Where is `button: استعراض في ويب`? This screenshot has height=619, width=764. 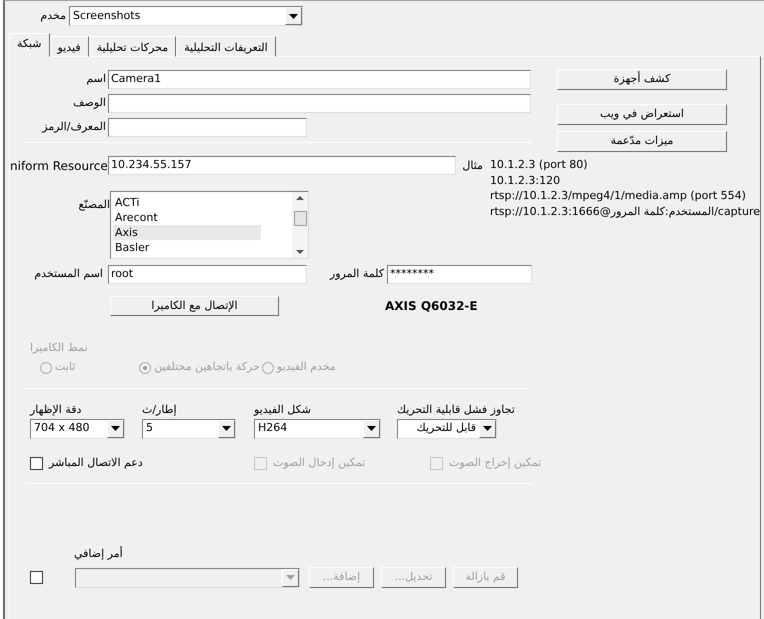 button: استعراض في ويب is located at coordinates (642, 114).